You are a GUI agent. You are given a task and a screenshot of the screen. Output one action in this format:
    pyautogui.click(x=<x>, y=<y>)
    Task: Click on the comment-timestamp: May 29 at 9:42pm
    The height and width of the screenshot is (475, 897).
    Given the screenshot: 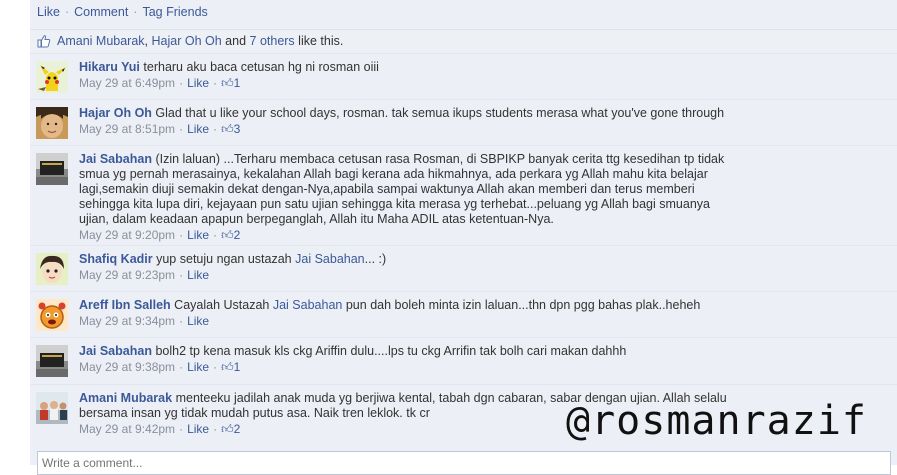 What is the action you would take?
    pyautogui.click(x=127, y=429)
    